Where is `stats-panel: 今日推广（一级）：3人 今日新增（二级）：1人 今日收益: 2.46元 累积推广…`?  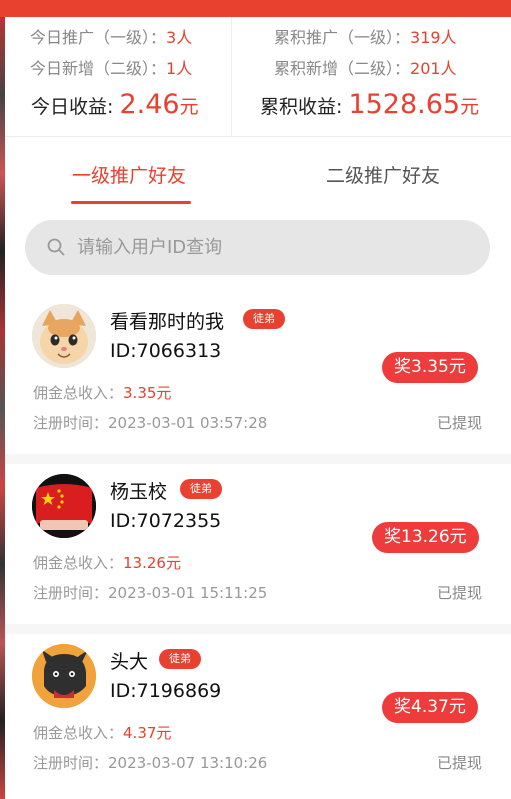
stats-panel: 今日推广（一级）：3人 今日新增（二级）：1人 今日收益: 2.46元 累积推广… is located at coordinates (258, 77).